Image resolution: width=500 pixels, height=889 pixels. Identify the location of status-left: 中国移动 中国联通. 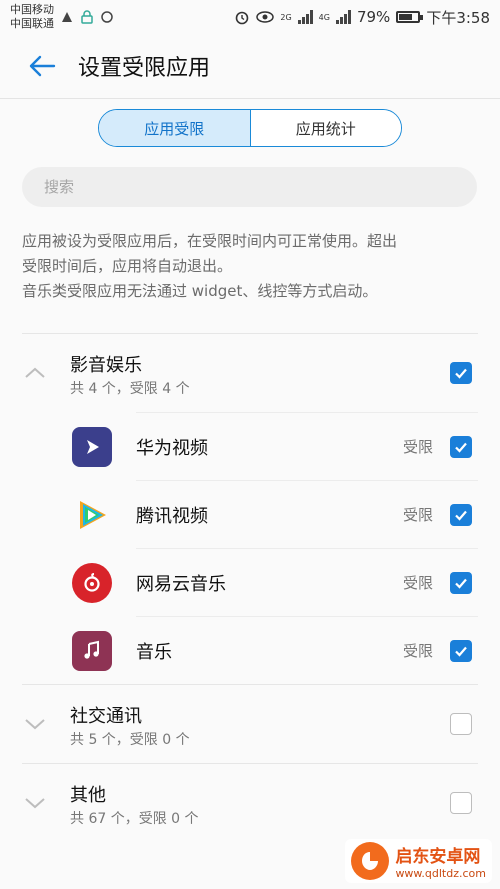
(62, 17).